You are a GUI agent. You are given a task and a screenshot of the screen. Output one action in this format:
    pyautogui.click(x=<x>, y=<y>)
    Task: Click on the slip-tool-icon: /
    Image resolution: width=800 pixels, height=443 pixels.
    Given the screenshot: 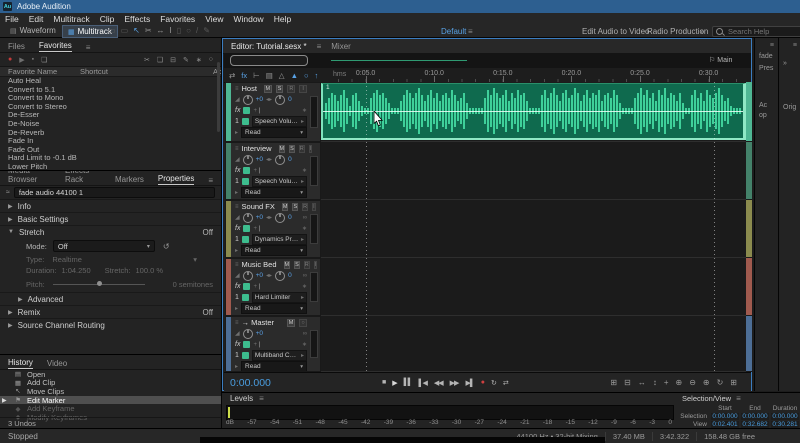 What is the action you would take?
    pyautogui.click(x=197, y=30)
    